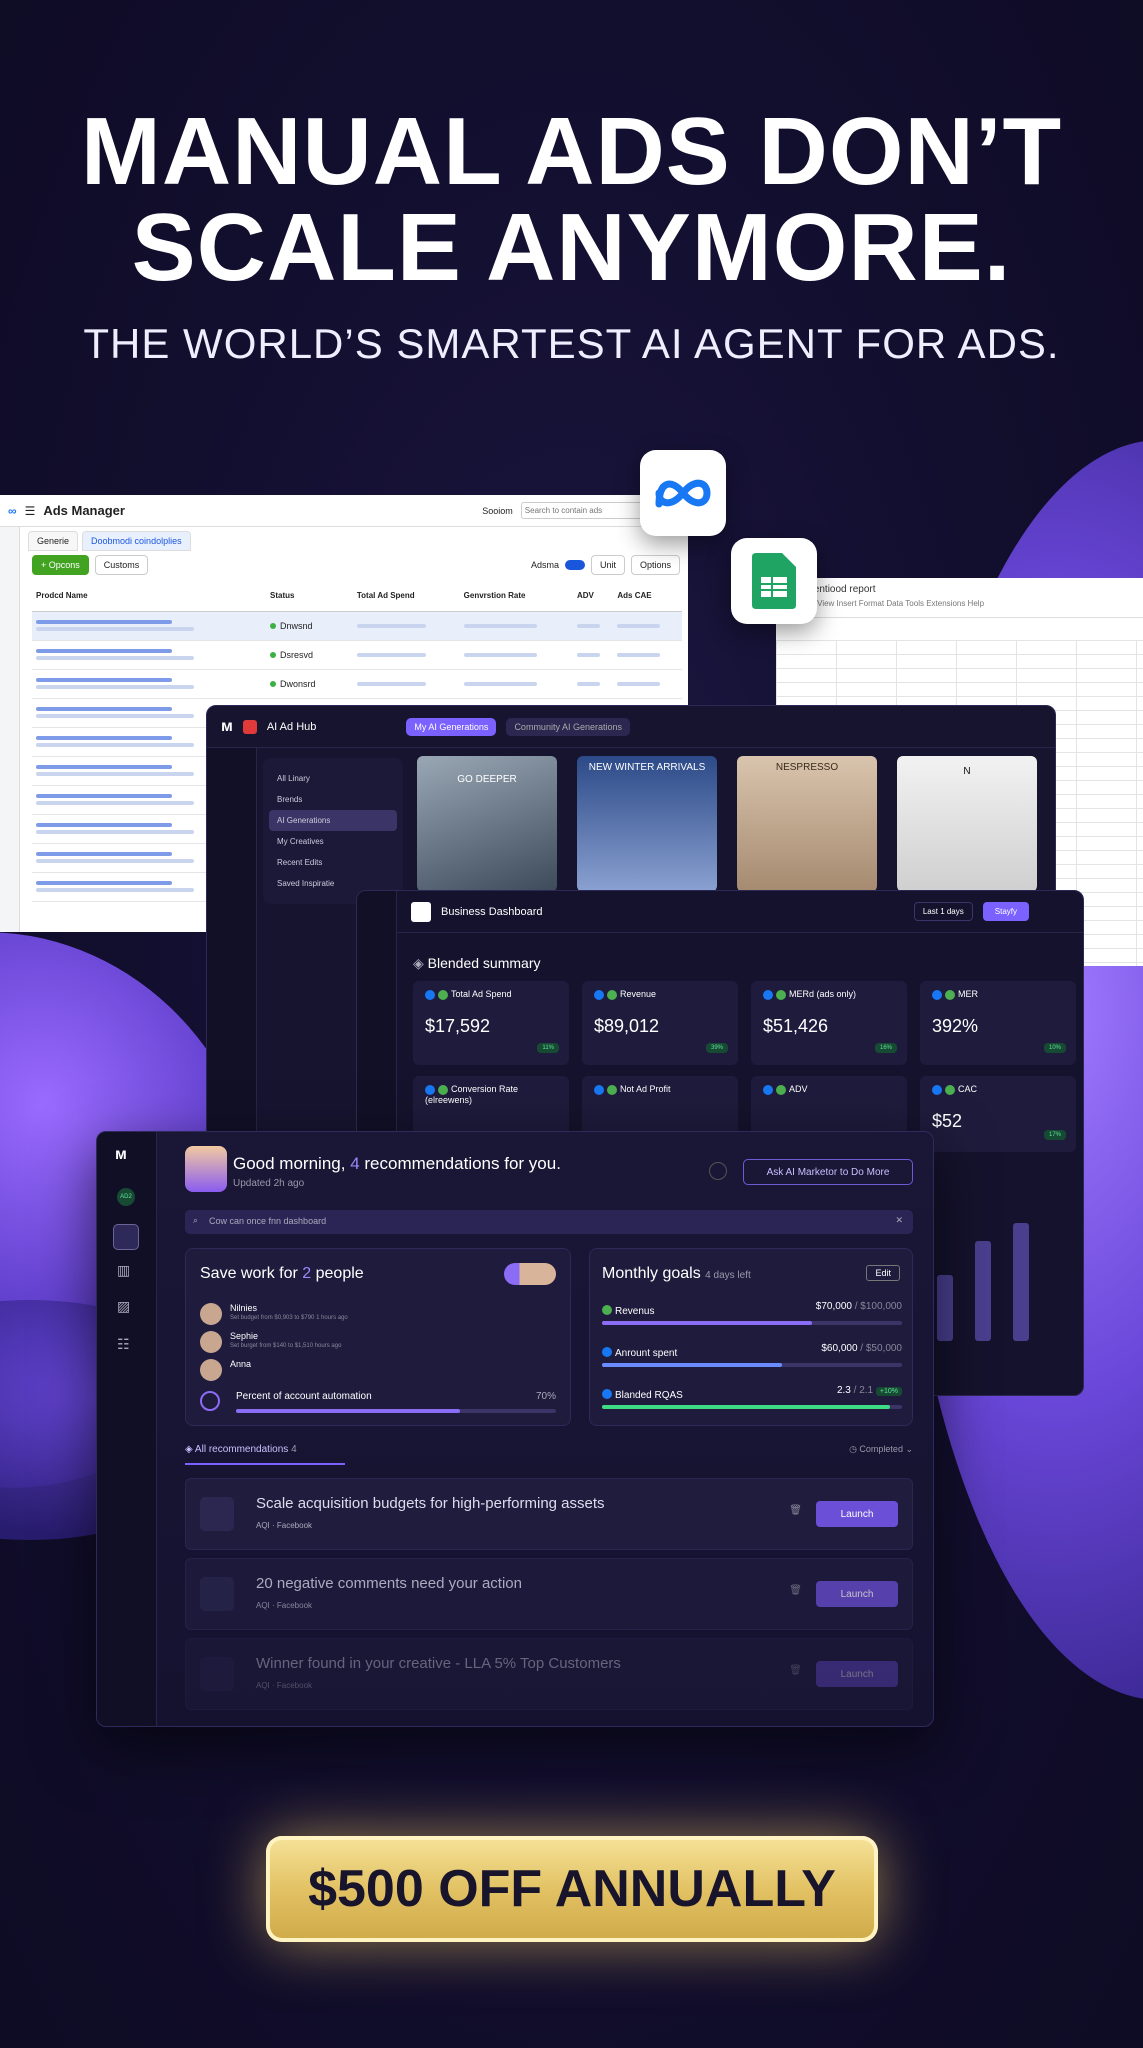 This screenshot has height=2048, width=1143. What do you see at coordinates (126, 1237) in the screenshot?
I see `home-icon` at bounding box center [126, 1237].